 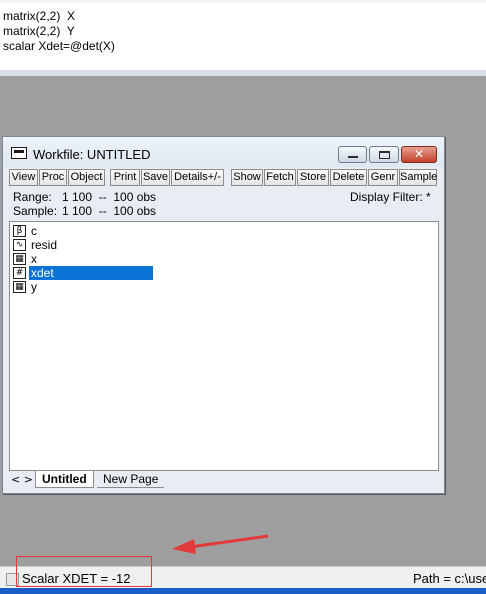 I want to click on annotation-highlight-box, so click(x=84, y=571).